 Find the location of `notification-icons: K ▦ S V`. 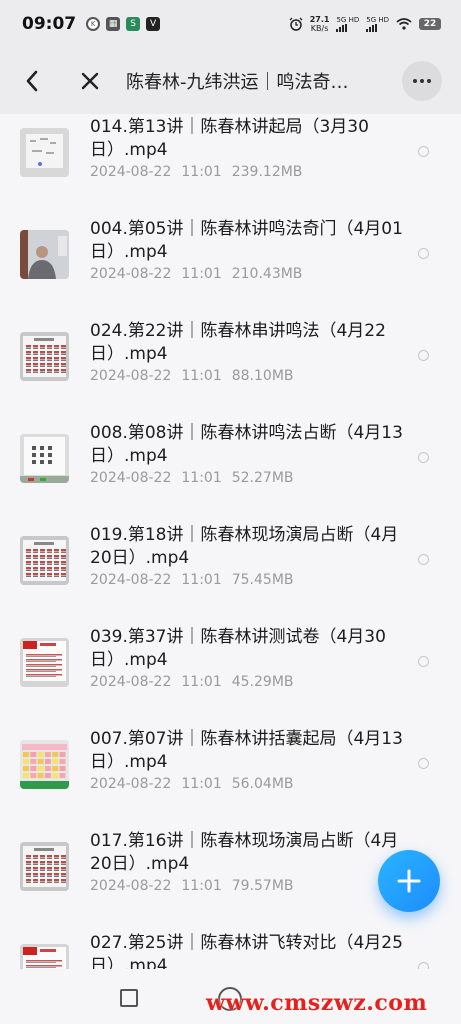

notification-icons: K ▦ S V is located at coordinates (123, 24).